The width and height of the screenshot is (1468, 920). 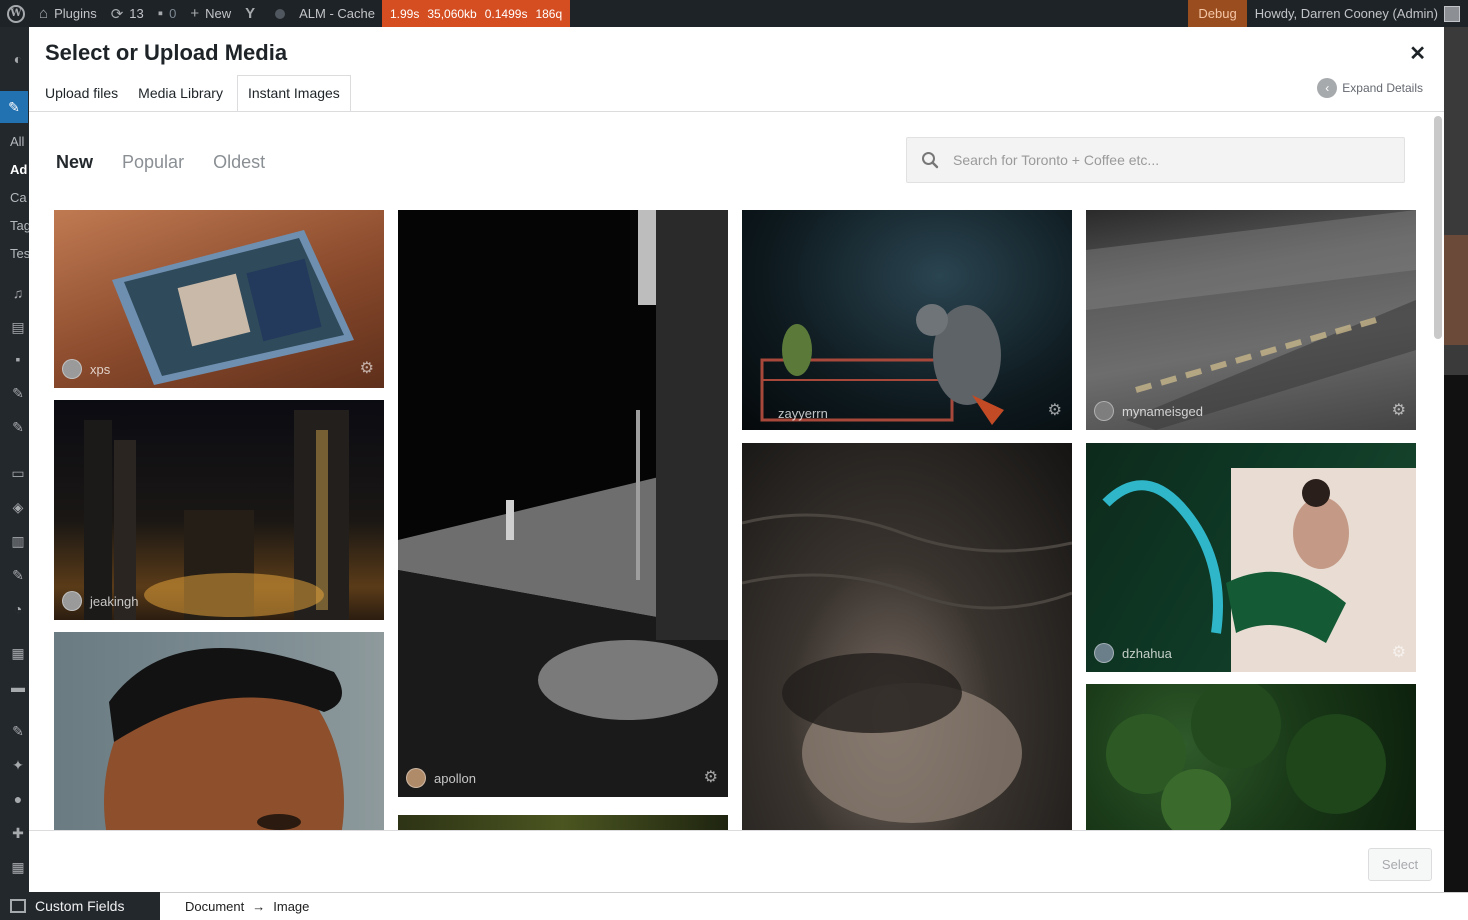 I want to click on updates-count: 13, so click(x=136, y=13).